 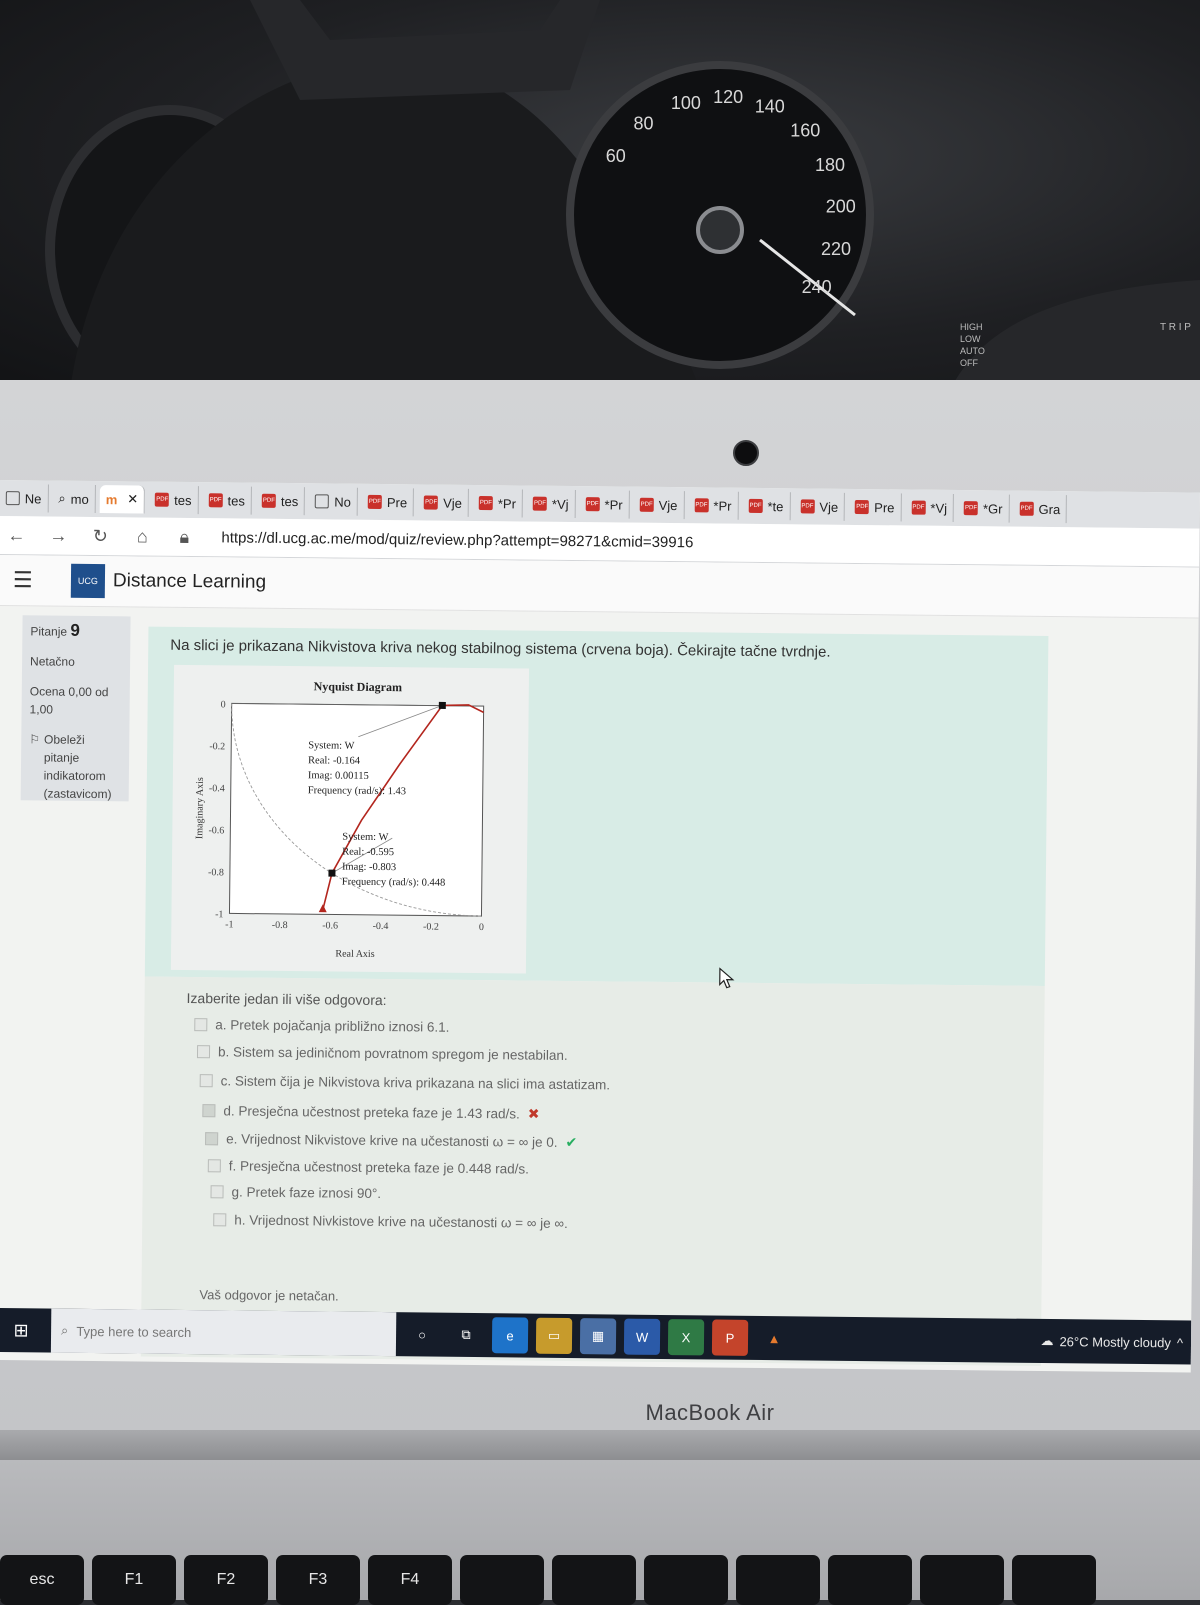 What do you see at coordinates (295, 1192) in the screenshot?
I see `answer-option: g. Pretek faze iznosi 90°.` at bounding box center [295, 1192].